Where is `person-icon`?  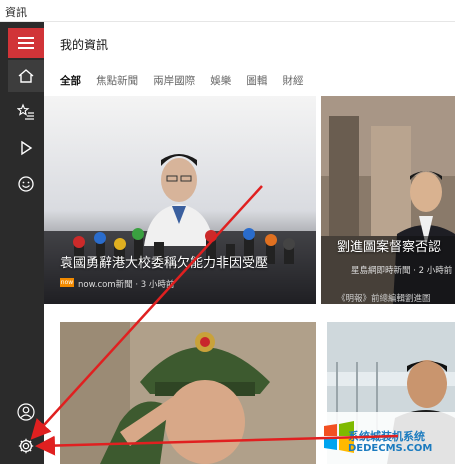
person-icon is located at coordinates (26, 412).